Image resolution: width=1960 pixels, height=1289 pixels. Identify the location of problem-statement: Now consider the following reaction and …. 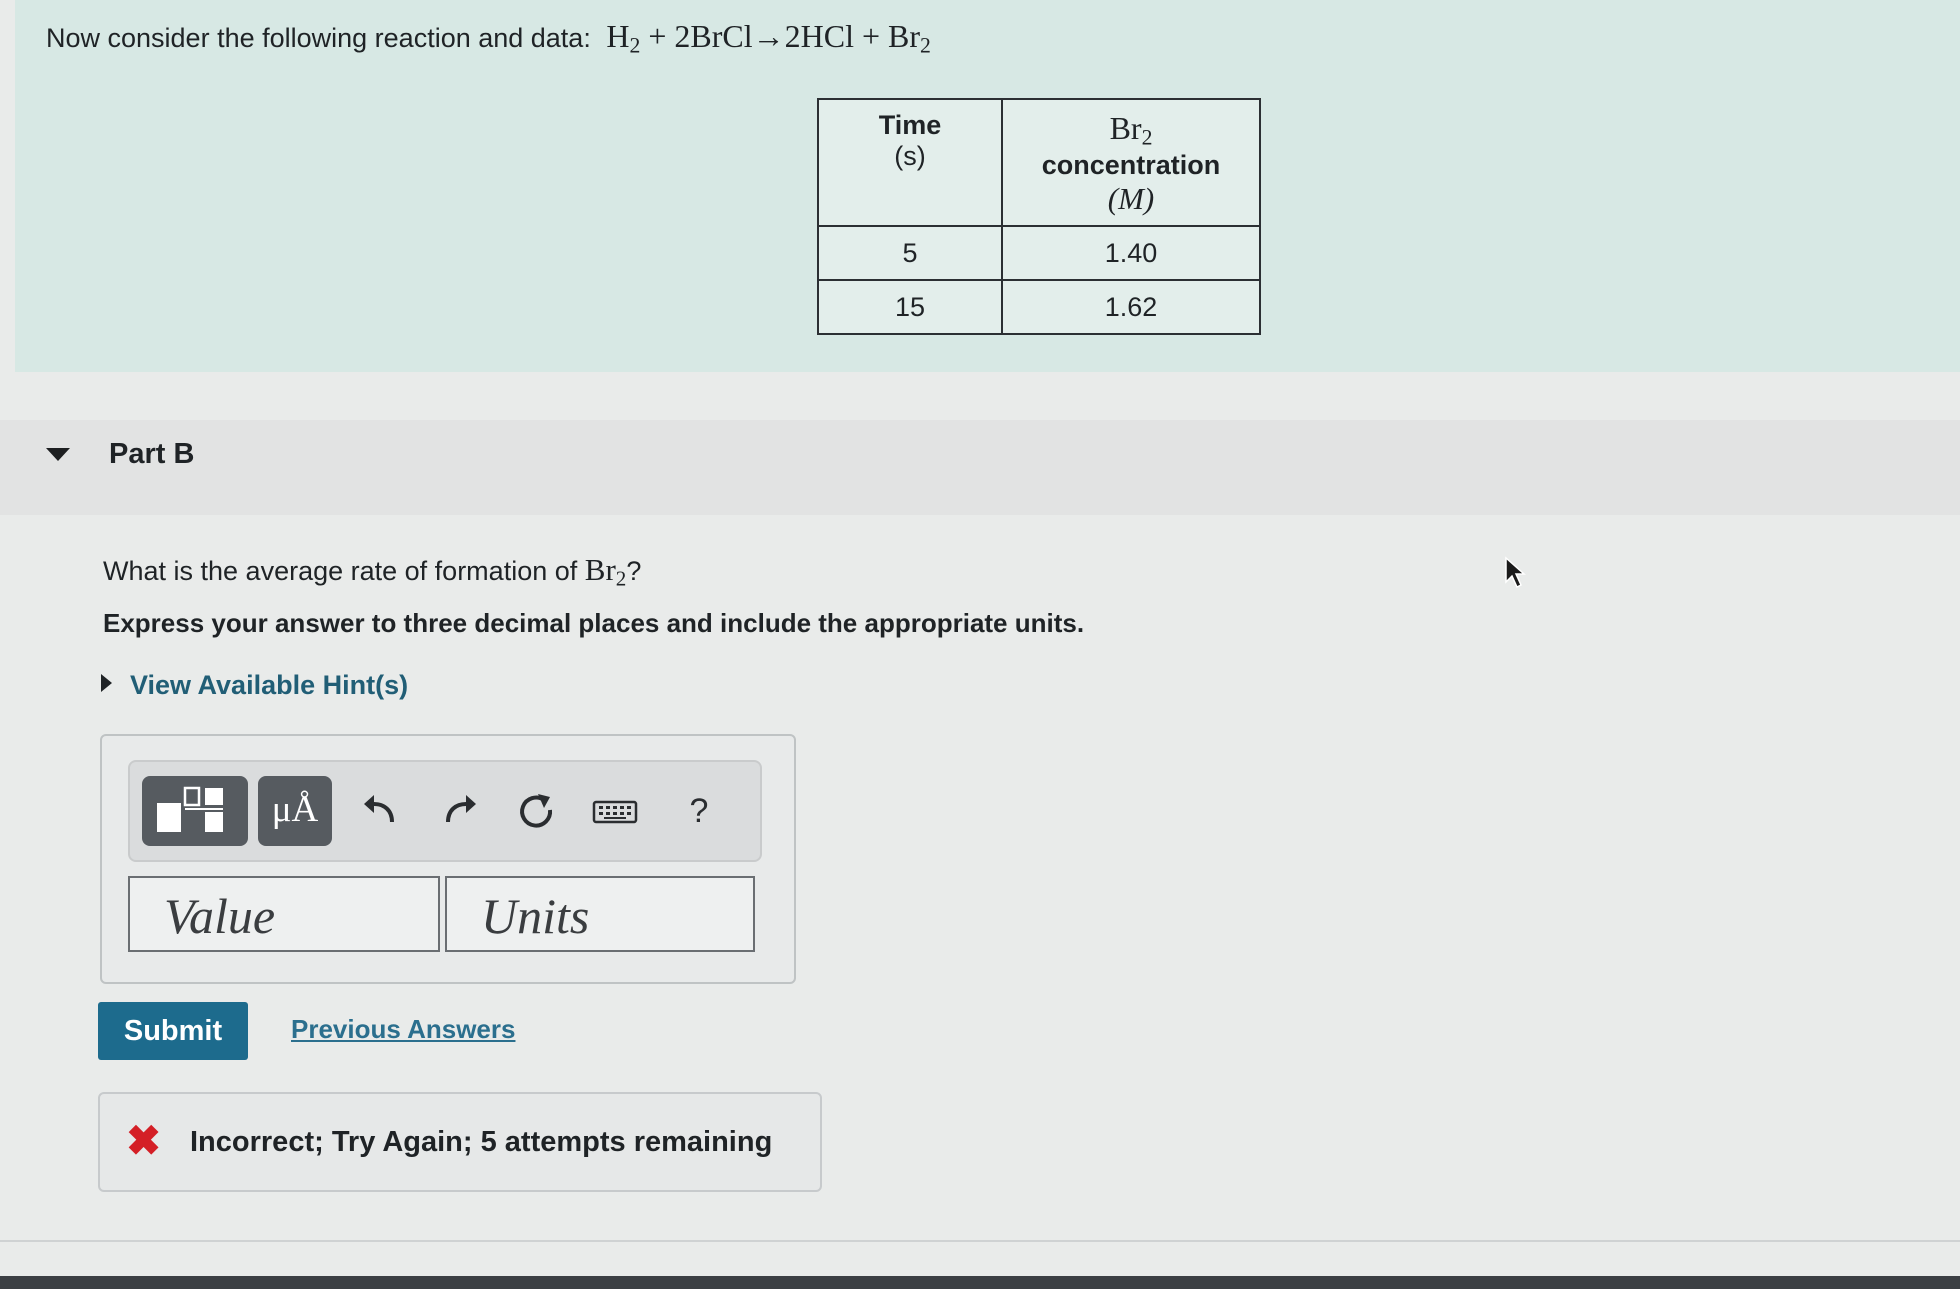
(488, 38).